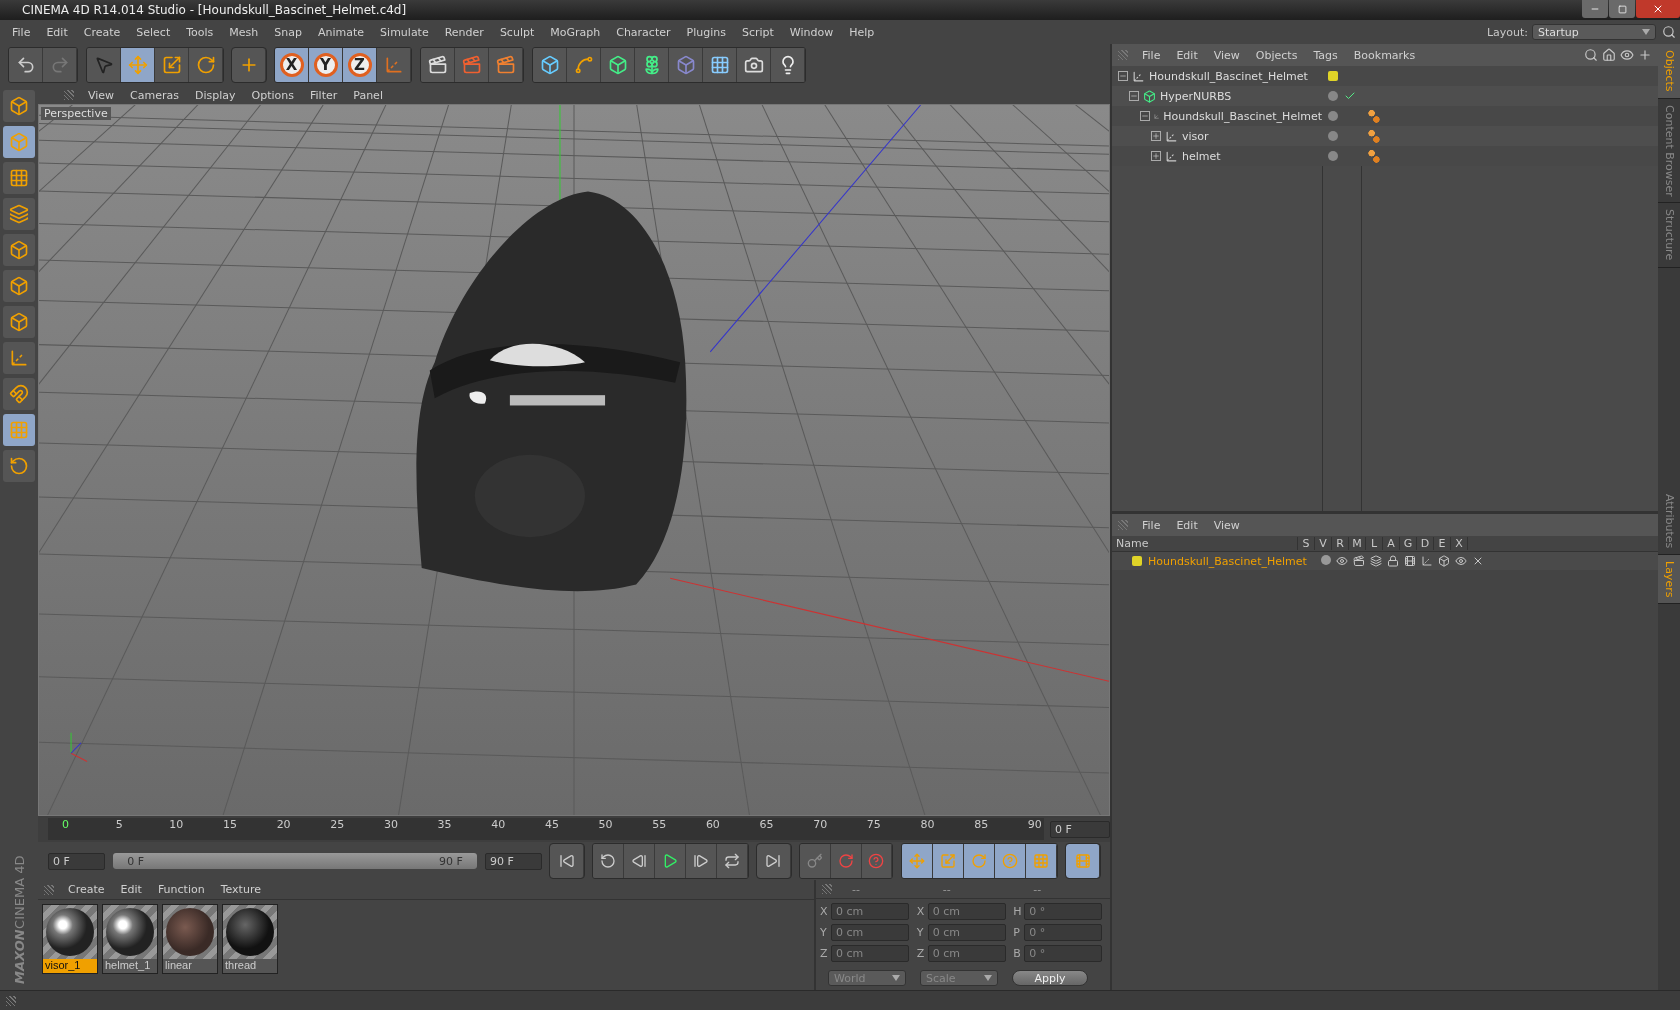  I want to click on material-swatch: visor_1, so click(70, 939).